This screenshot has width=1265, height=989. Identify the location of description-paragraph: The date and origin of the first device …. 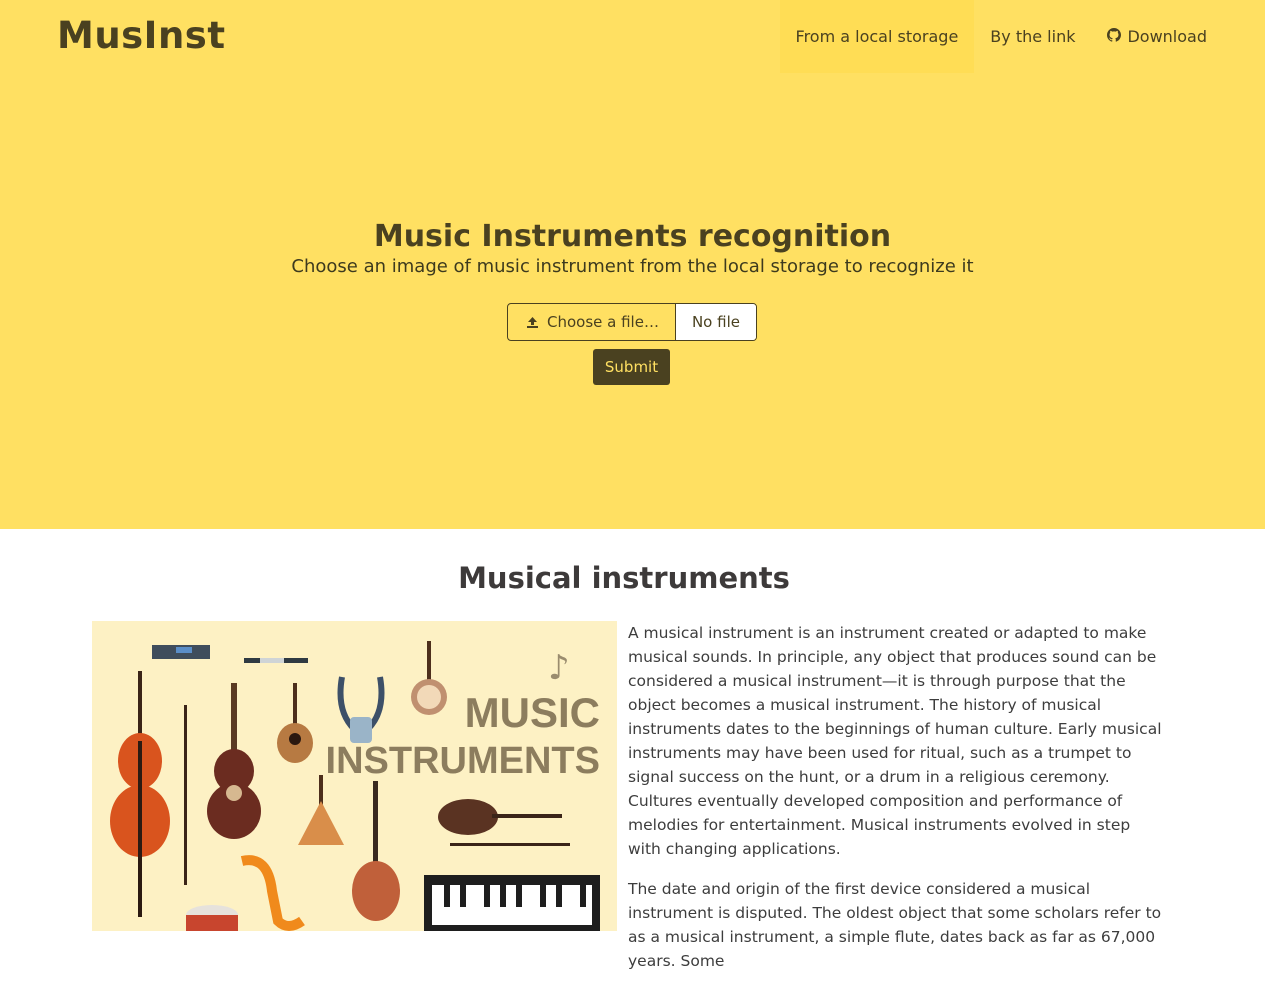
(895, 925).